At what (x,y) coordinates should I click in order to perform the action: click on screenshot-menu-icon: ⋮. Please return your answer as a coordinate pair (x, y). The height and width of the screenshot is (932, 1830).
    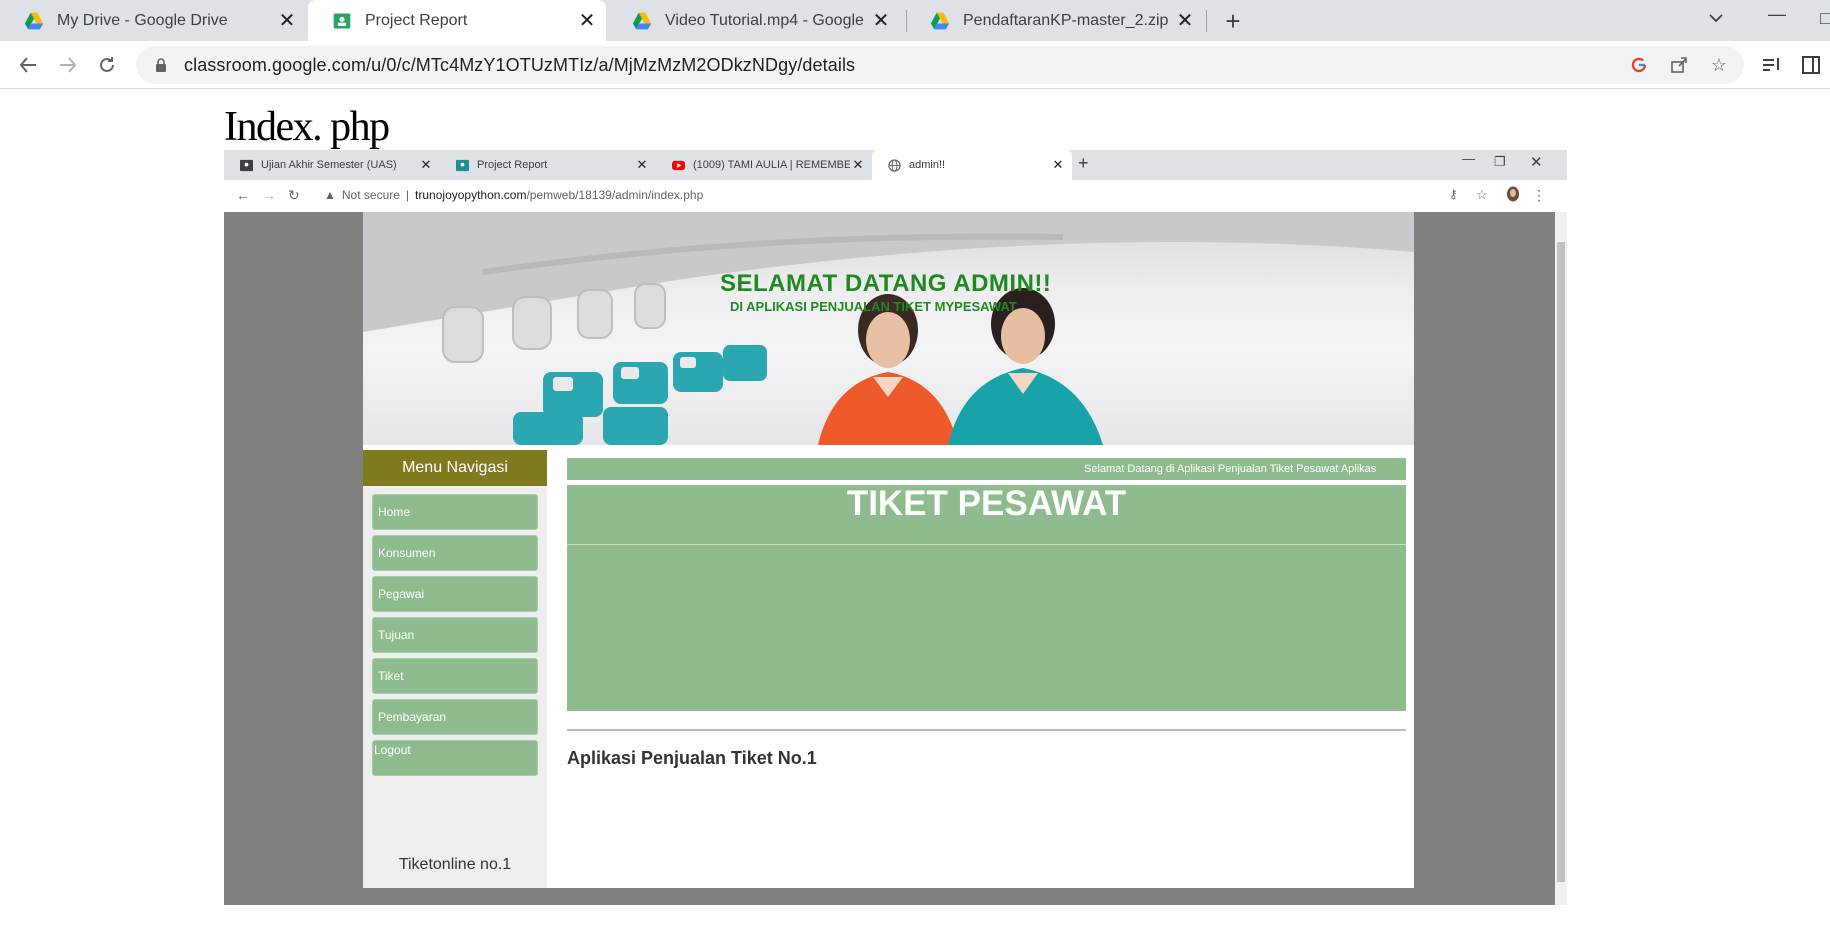
    Looking at the image, I should click on (1539, 195).